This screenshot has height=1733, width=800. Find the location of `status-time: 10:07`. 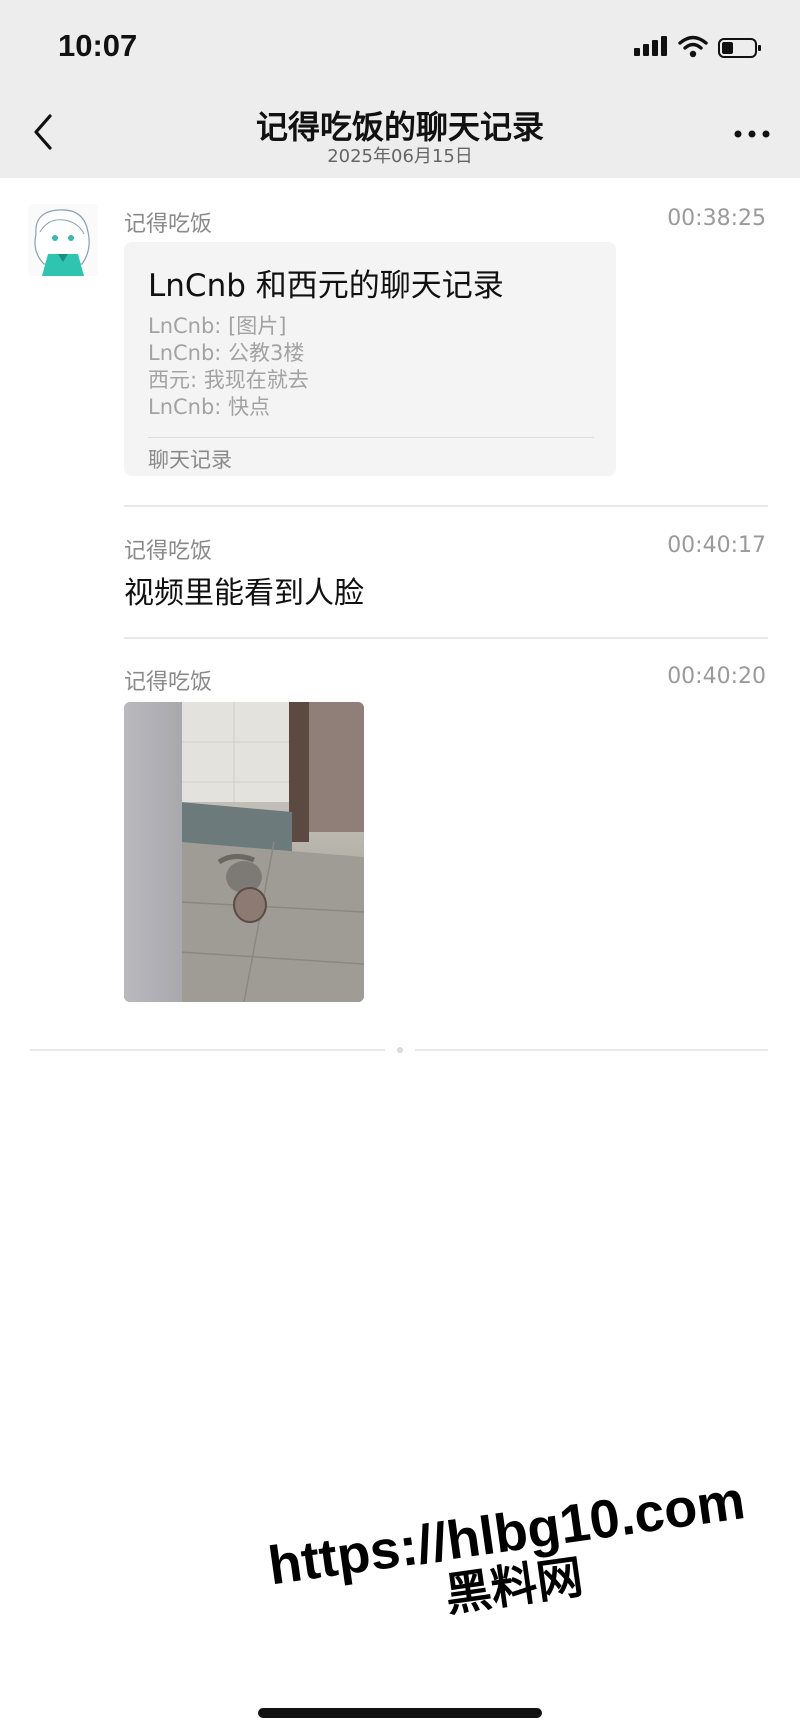

status-time: 10:07 is located at coordinates (98, 45).